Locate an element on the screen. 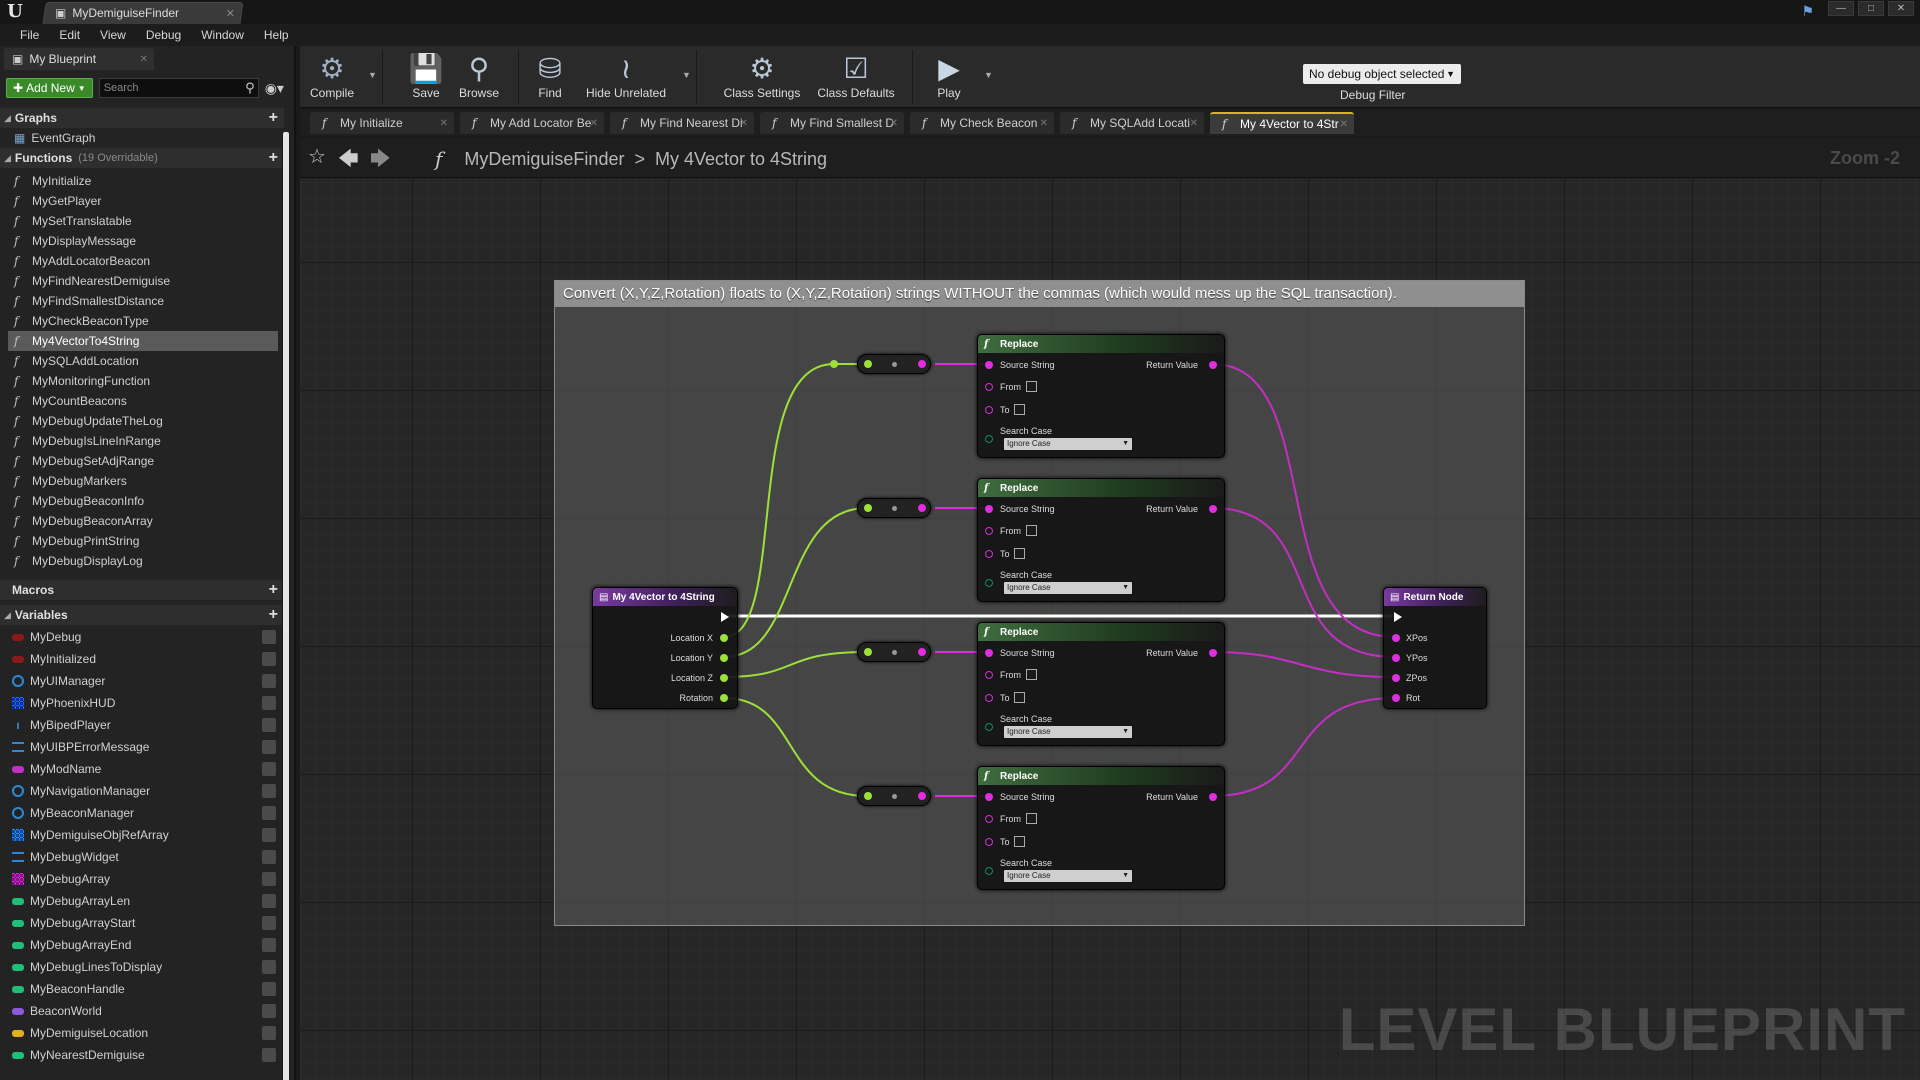 Image resolution: width=1920 pixels, height=1080 pixels. location-y-pin is located at coordinates (724, 658).